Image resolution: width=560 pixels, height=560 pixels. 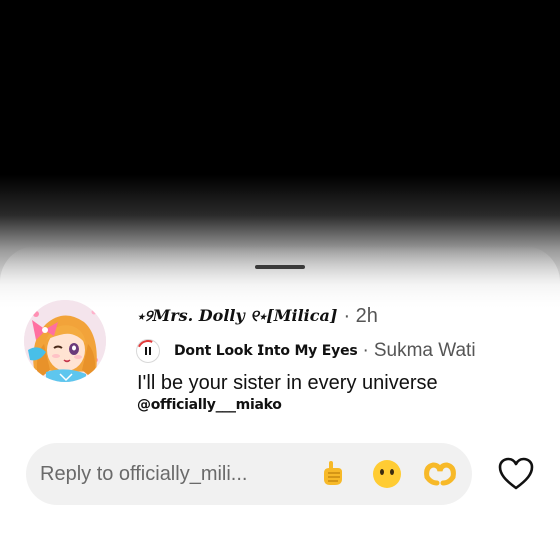 I want to click on song-artist: Sukma Wati, so click(x=425, y=351).